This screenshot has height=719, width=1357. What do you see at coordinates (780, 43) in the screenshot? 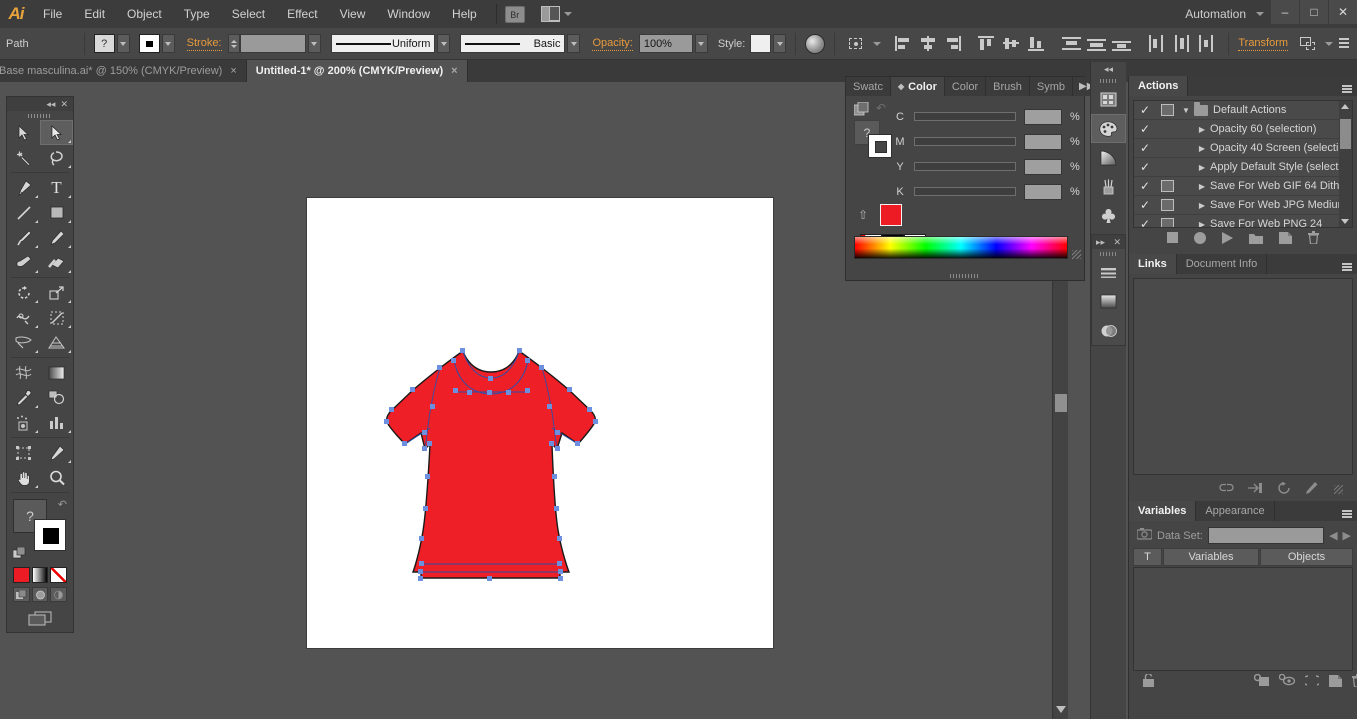
I see `graphic-style-dropdown` at bounding box center [780, 43].